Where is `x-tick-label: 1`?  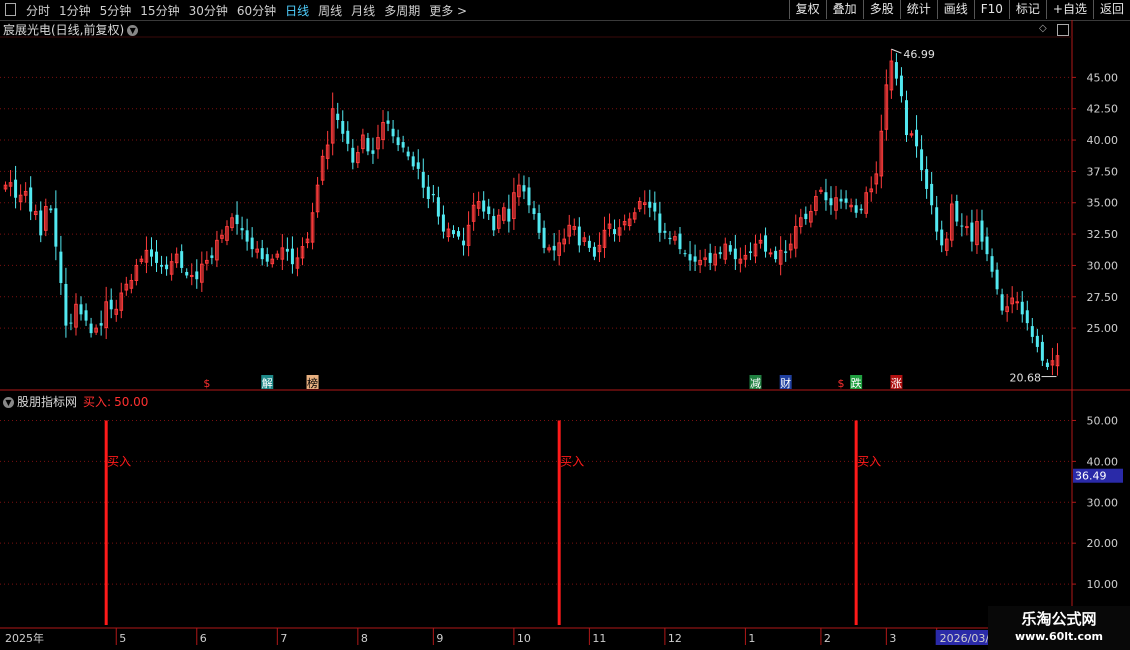 x-tick-label: 1 is located at coordinates (751, 638).